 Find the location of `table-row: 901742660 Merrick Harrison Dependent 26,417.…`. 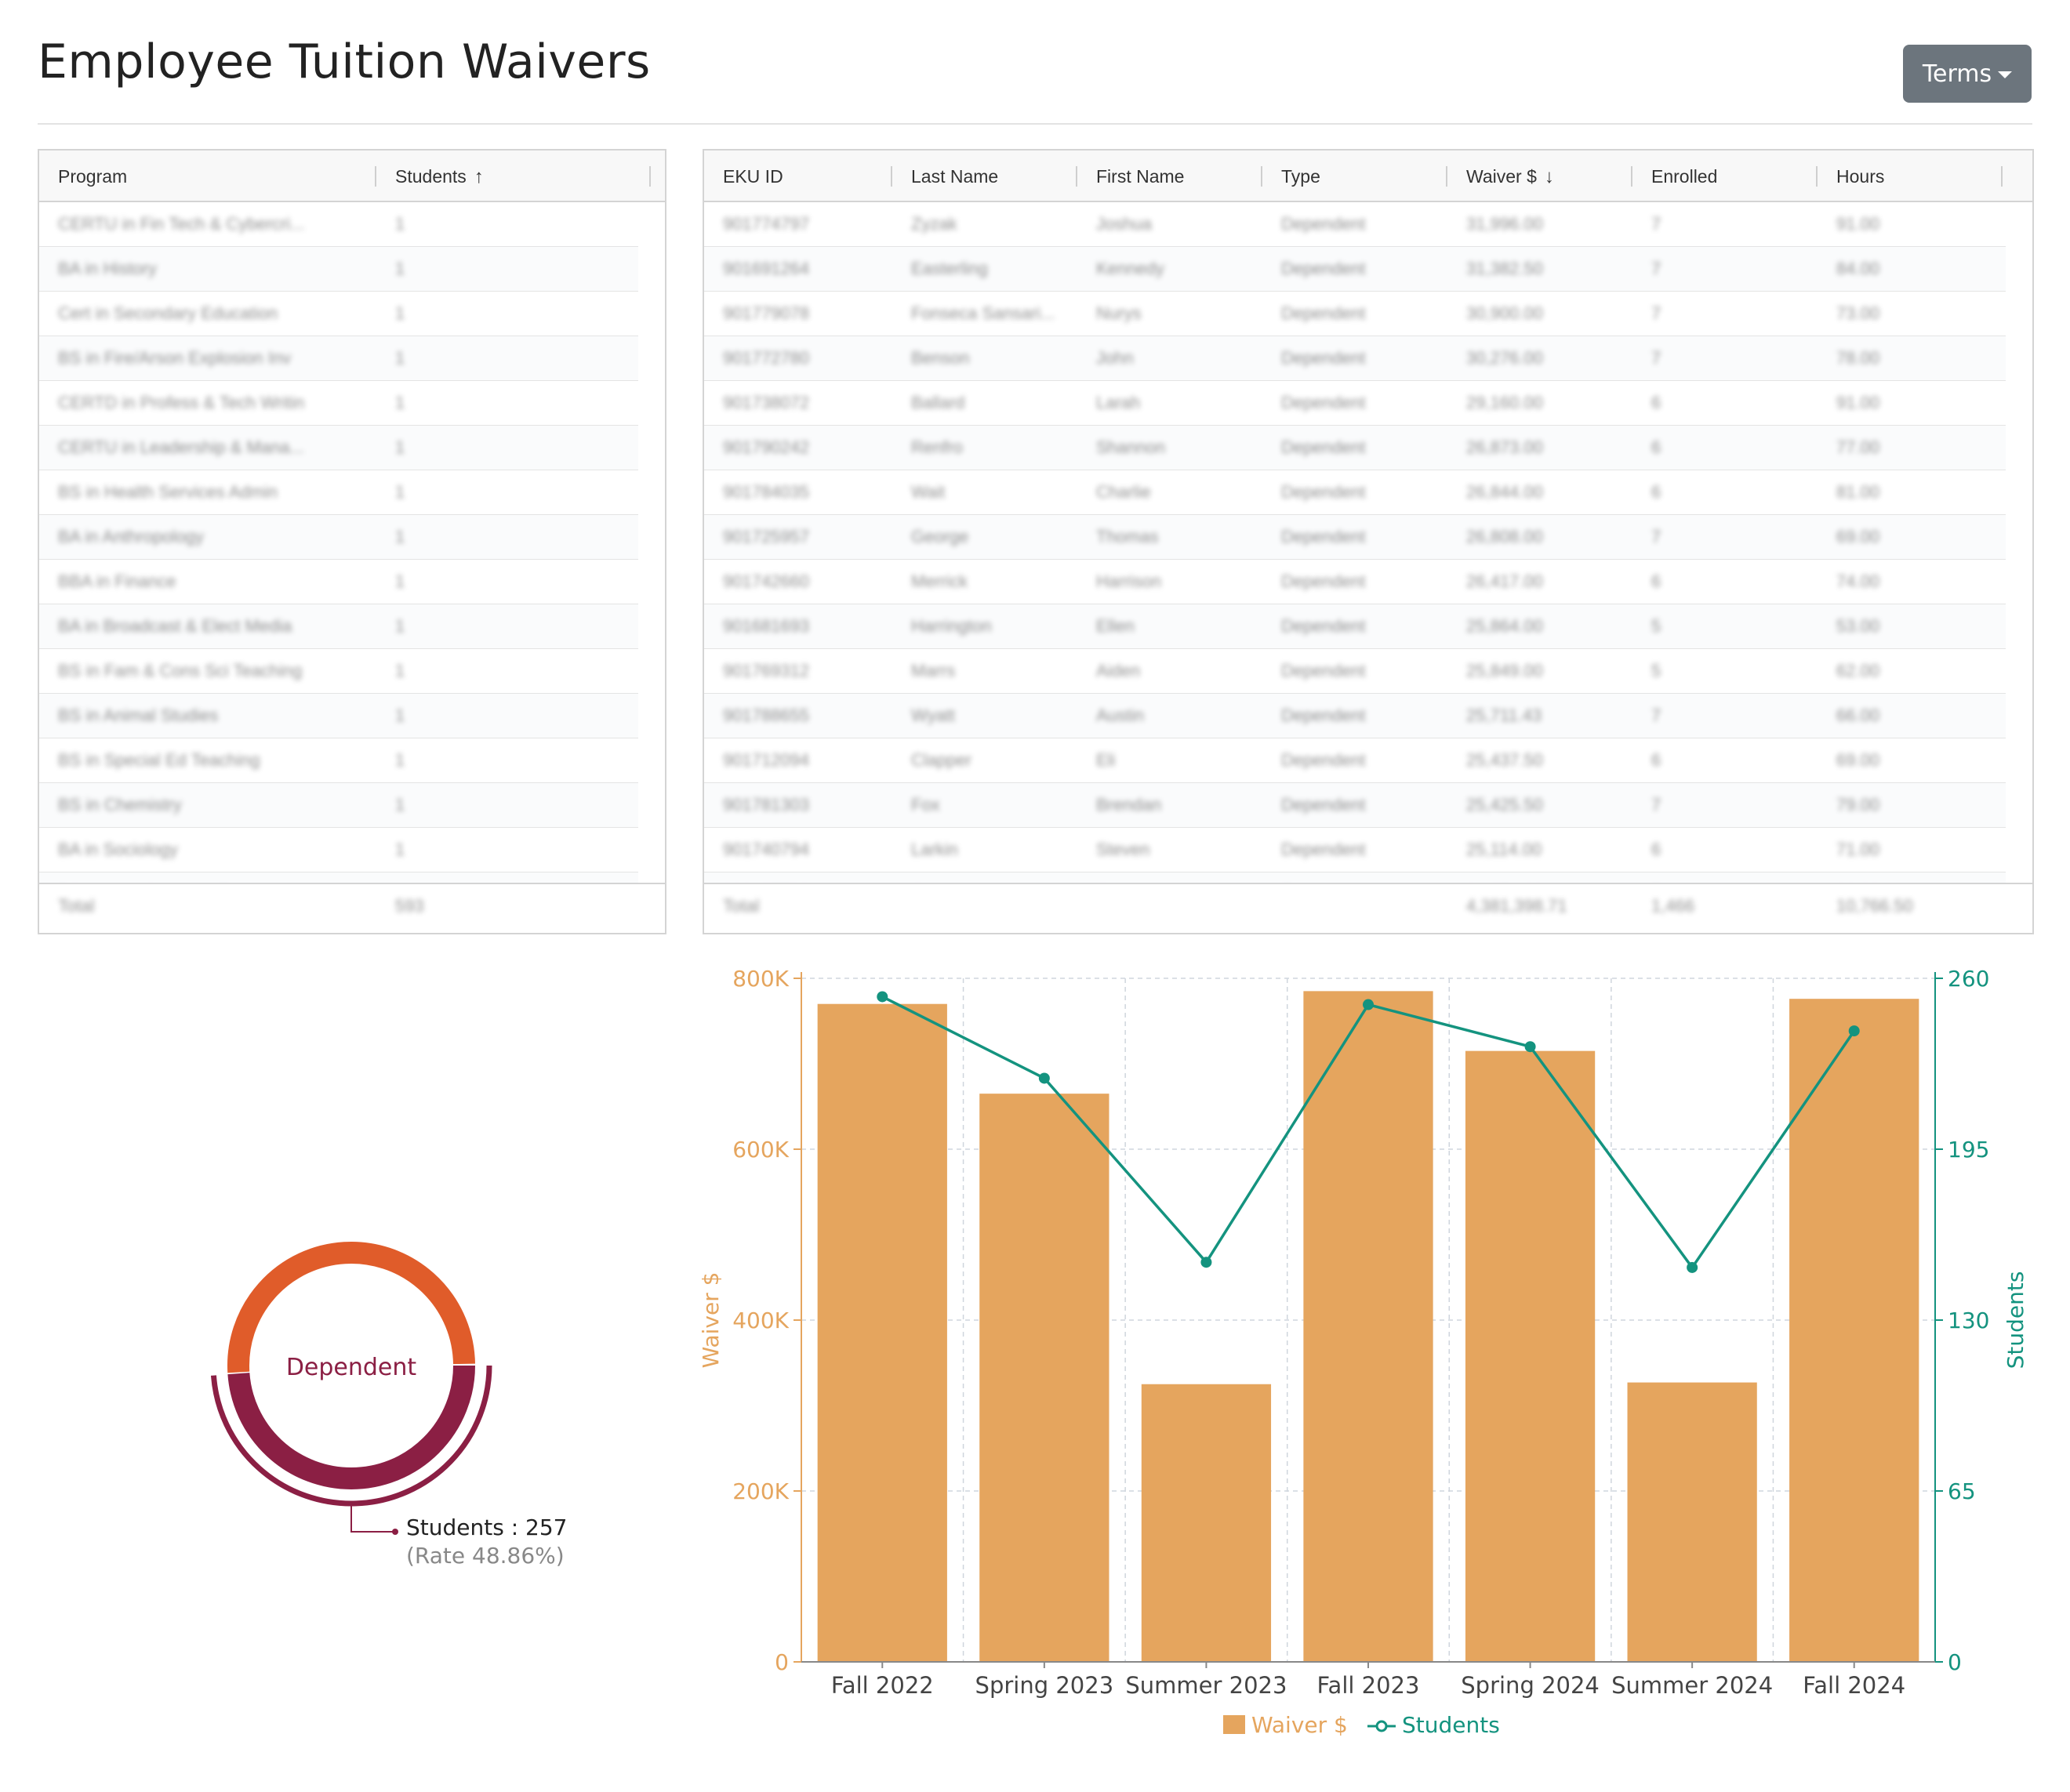

table-row: 901742660 Merrick Harrison Dependent 26,417.… is located at coordinates (1355, 582).